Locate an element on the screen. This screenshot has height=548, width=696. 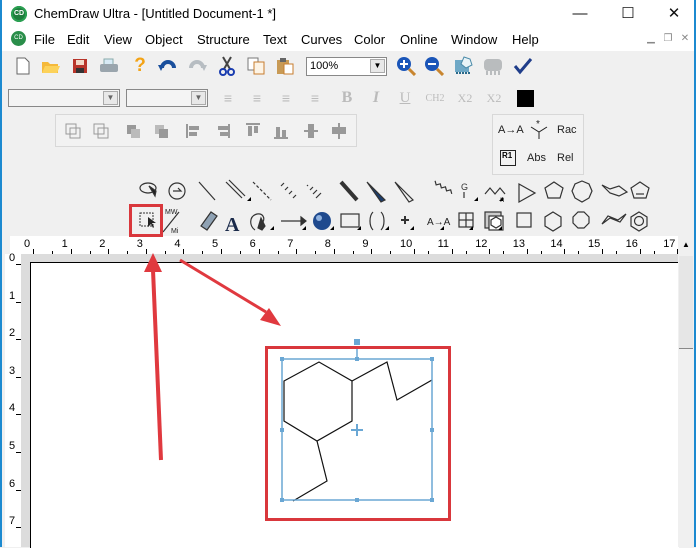
scroll-up-button: ▲ is located at coordinates (686, 245).